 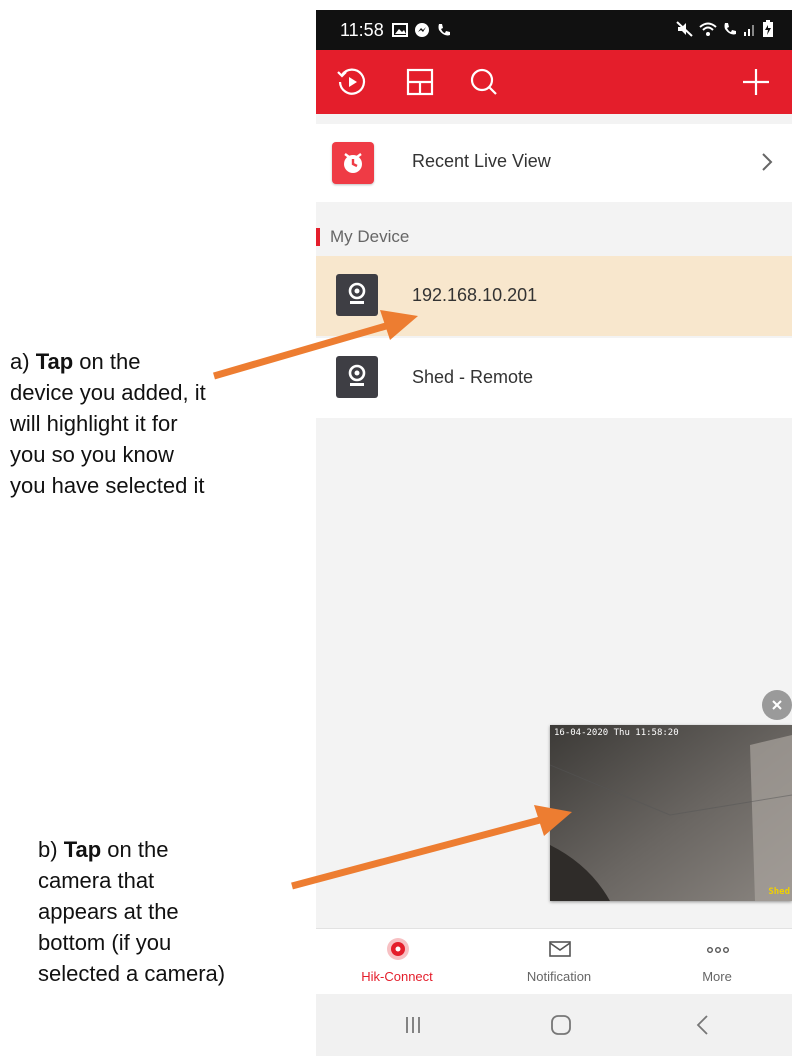 What do you see at coordinates (444, 30) in the screenshot?
I see `call-icon` at bounding box center [444, 30].